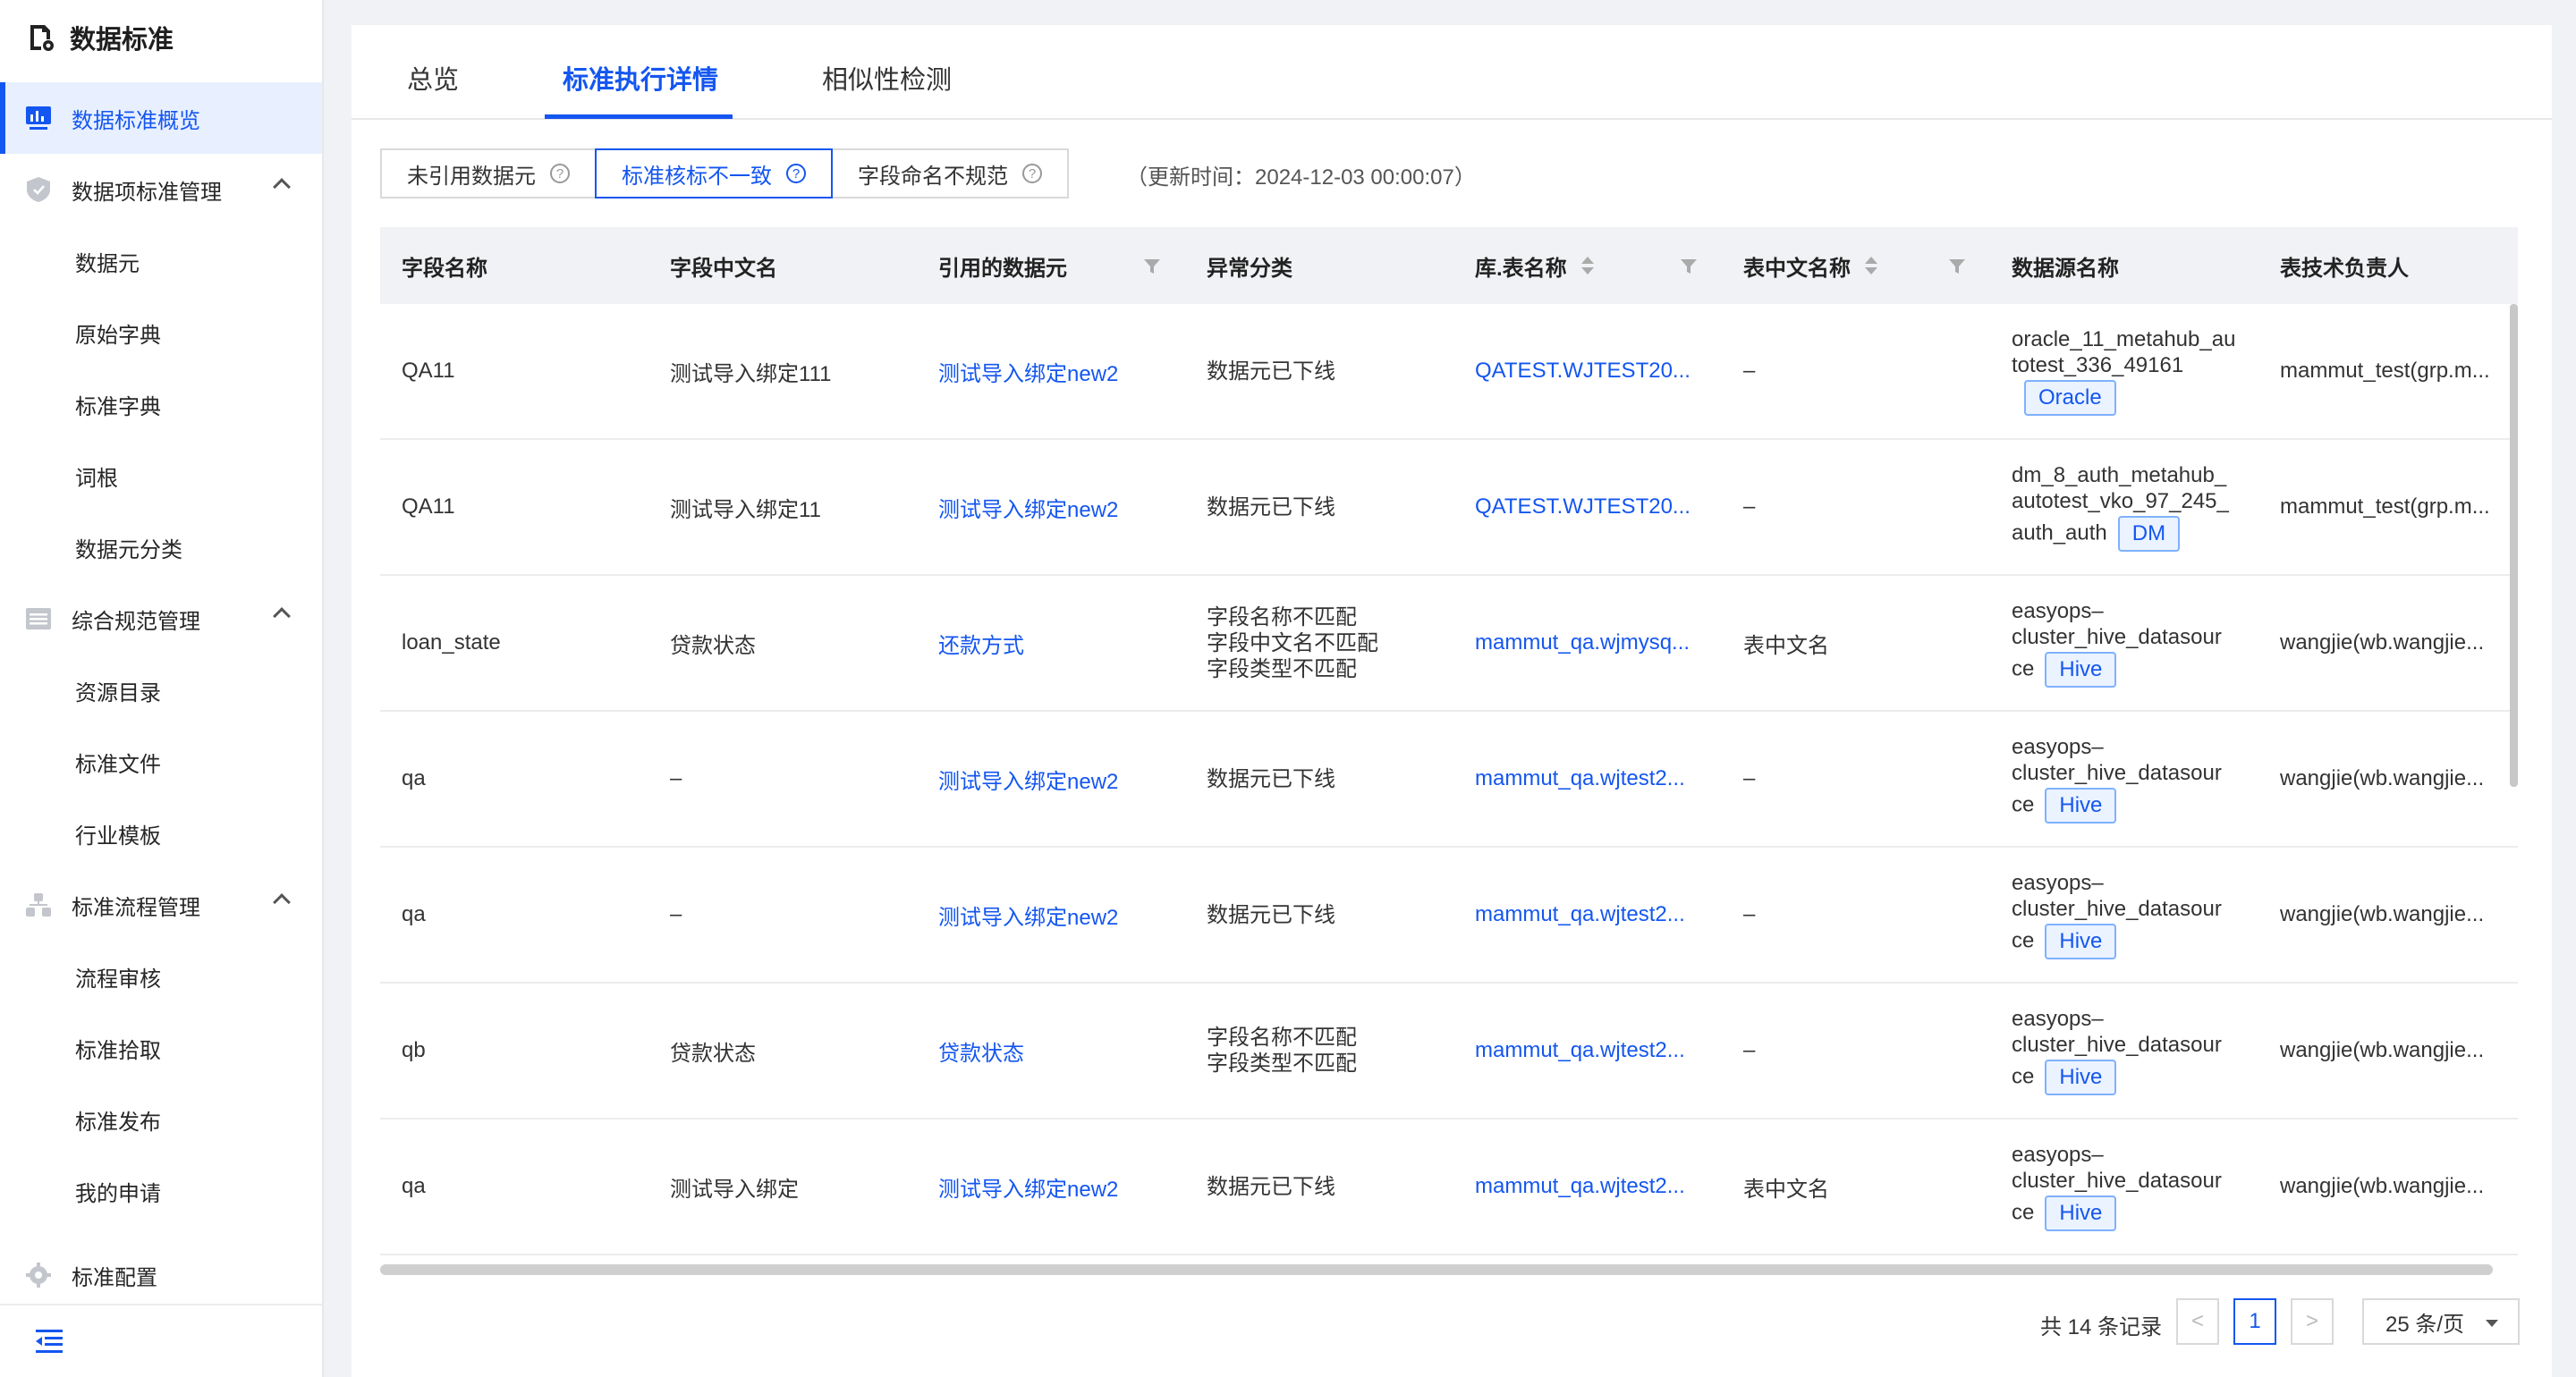 Image resolution: width=2576 pixels, height=1377 pixels. What do you see at coordinates (2312, 1321) in the screenshot?
I see `pagination-next-button: >` at bounding box center [2312, 1321].